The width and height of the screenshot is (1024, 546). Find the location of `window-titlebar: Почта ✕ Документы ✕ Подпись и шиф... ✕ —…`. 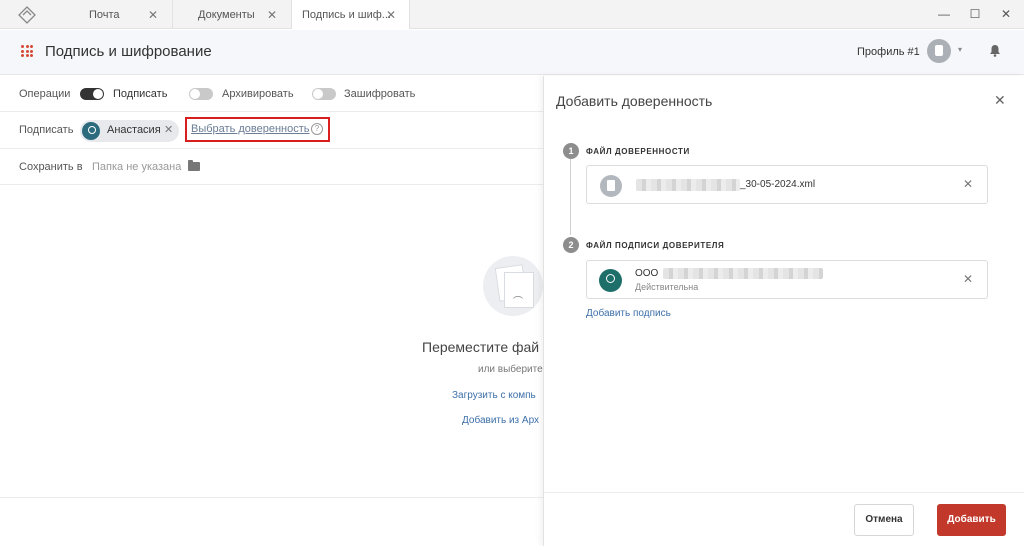

window-titlebar: Почта ✕ Документы ✕ Подпись и шиф... ✕ —… is located at coordinates (512, 14).